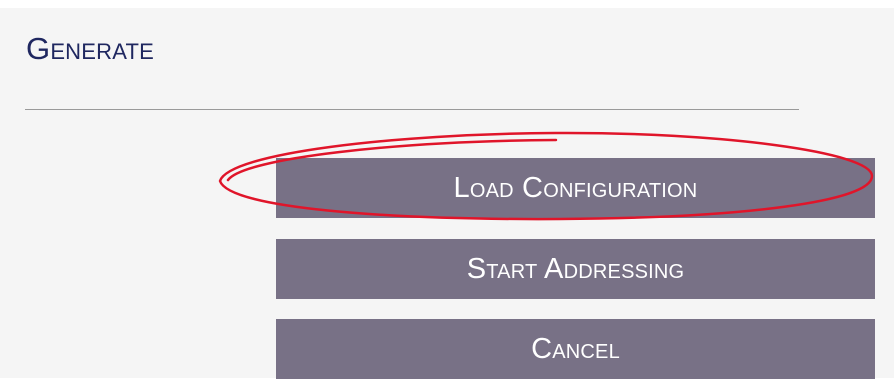 The height and width of the screenshot is (382, 894). I want to click on title-divider, so click(412, 109).